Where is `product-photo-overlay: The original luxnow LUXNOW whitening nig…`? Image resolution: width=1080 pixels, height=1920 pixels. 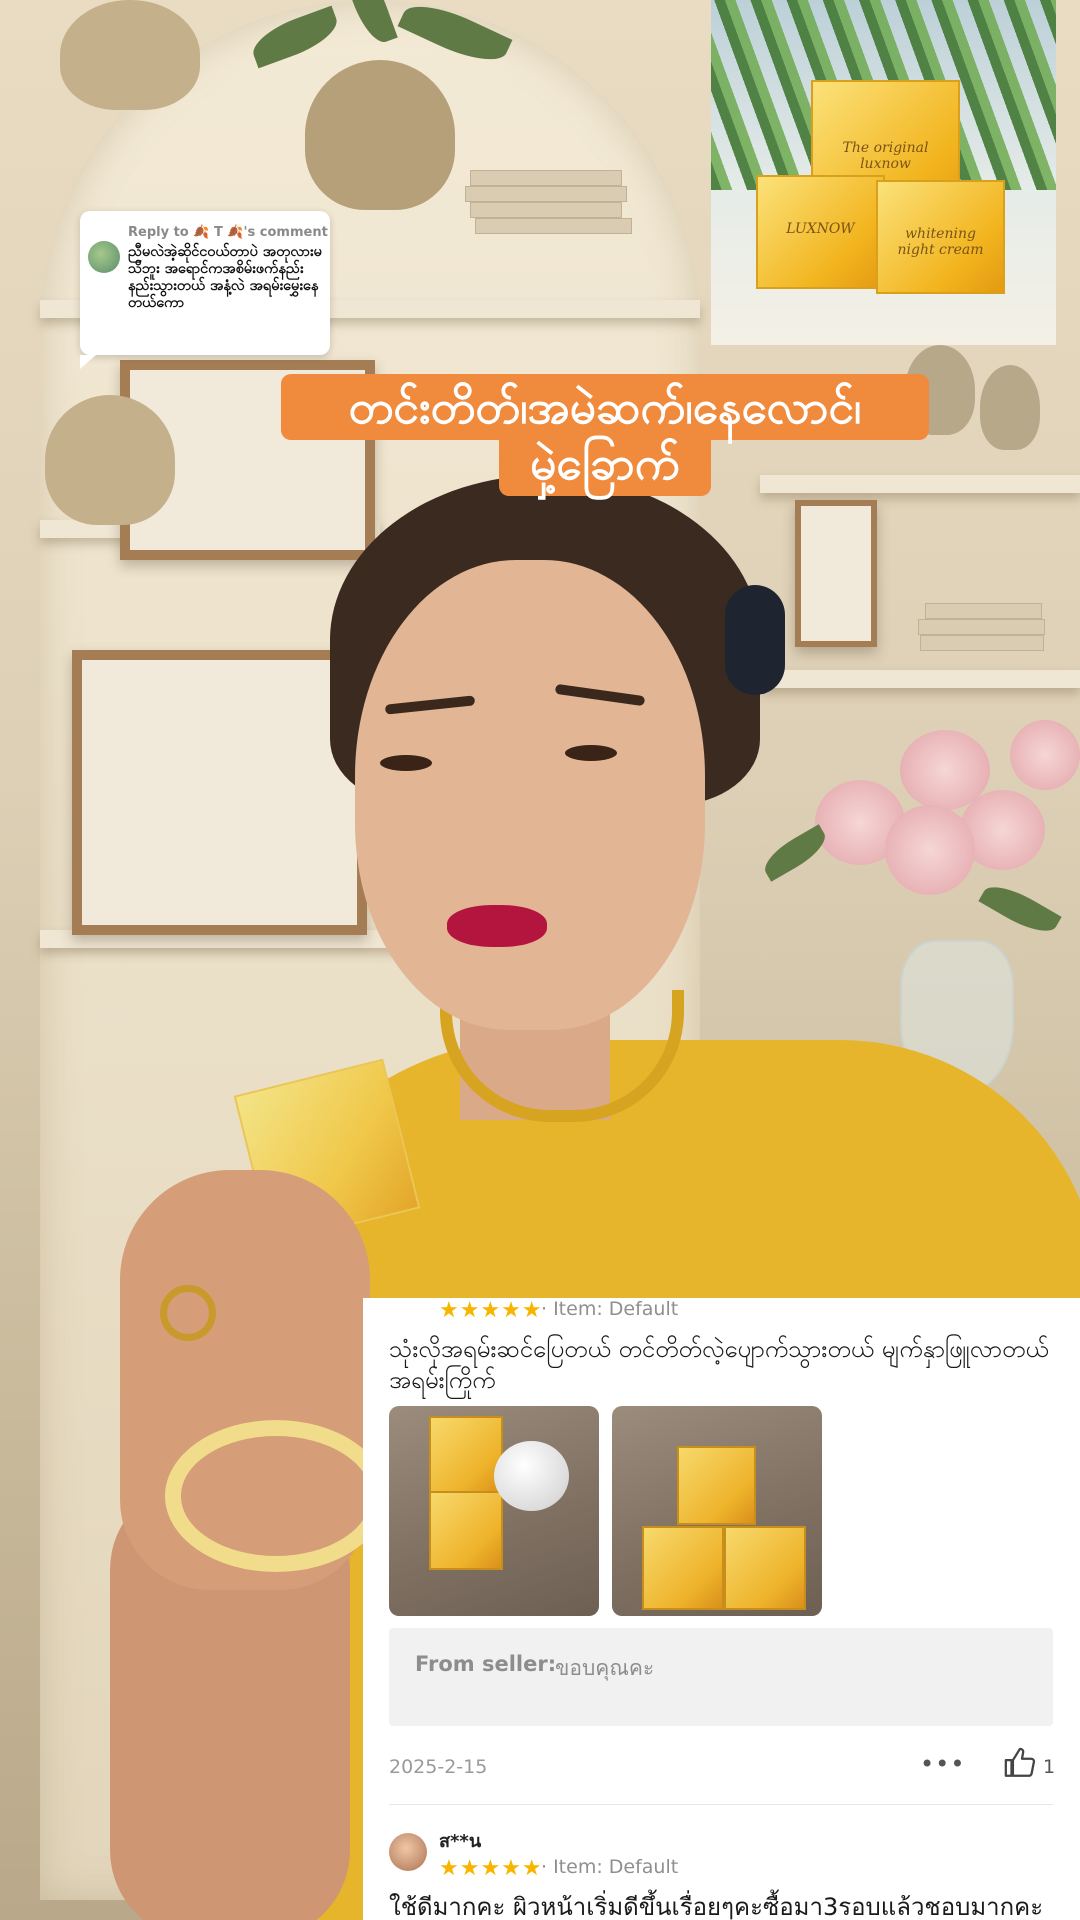
product-photo-overlay: The original luxnow LUXNOW whitening nig… is located at coordinates (883, 172).